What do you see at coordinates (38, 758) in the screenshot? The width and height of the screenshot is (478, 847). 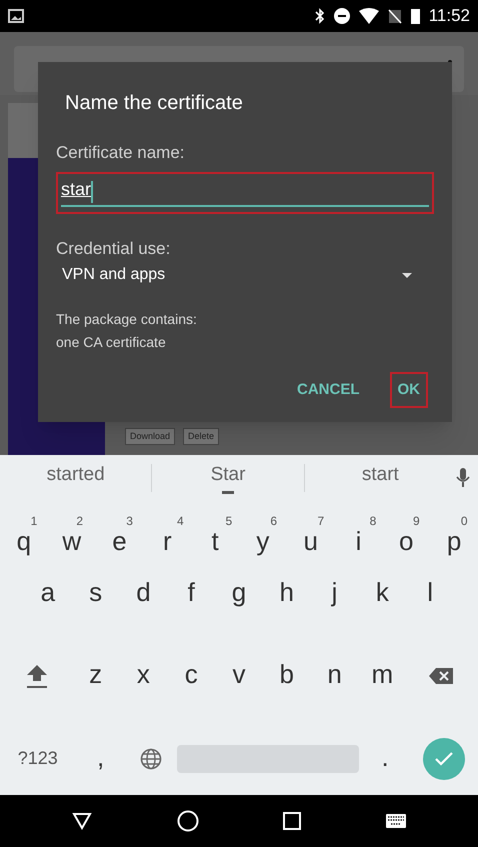 I see `symbols-key: ?123` at bounding box center [38, 758].